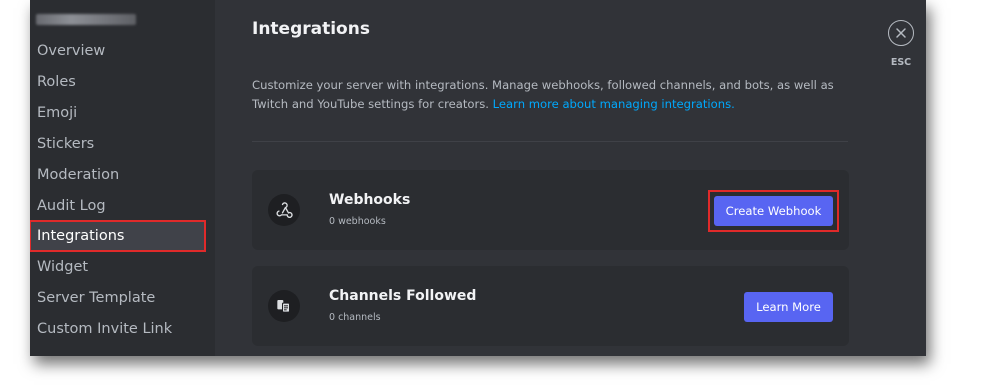 This screenshot has width=990, height=392. What do you see at coordinates (403, 296) in the screenshot?
I see `channels-followed-title: Channels Followed` at bounding box center [403, 296].